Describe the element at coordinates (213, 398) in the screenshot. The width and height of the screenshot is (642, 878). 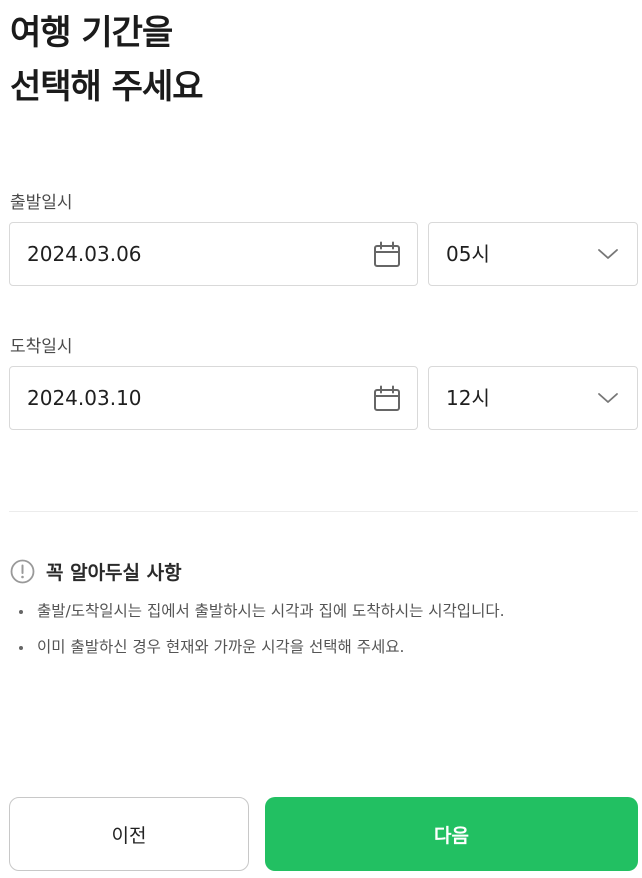
I see `arrival-date-field: 2024.03.10` at that location.